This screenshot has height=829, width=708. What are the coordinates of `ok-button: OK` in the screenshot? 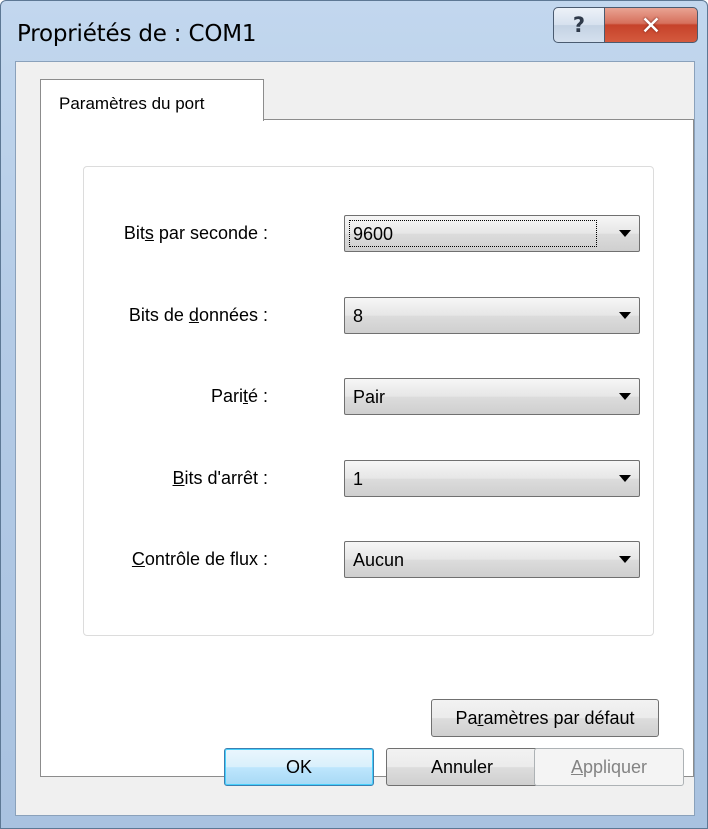 It's located at (299, 767).